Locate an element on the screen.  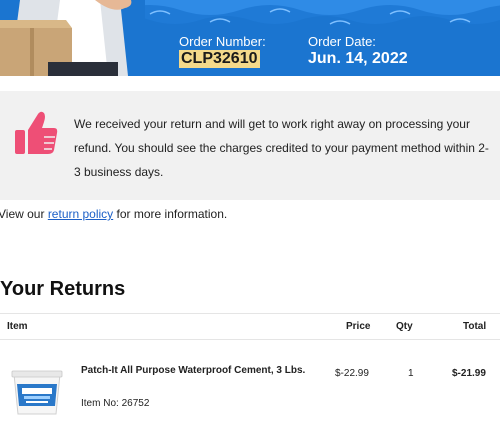
product-image is located at coordinates (37, 392).